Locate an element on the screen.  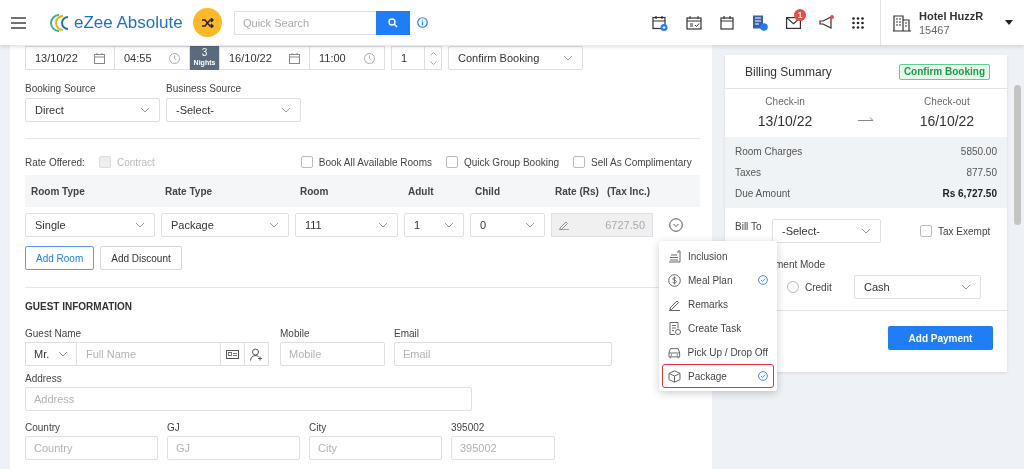
field-label: Business Source is located at coordinates (204, 89).